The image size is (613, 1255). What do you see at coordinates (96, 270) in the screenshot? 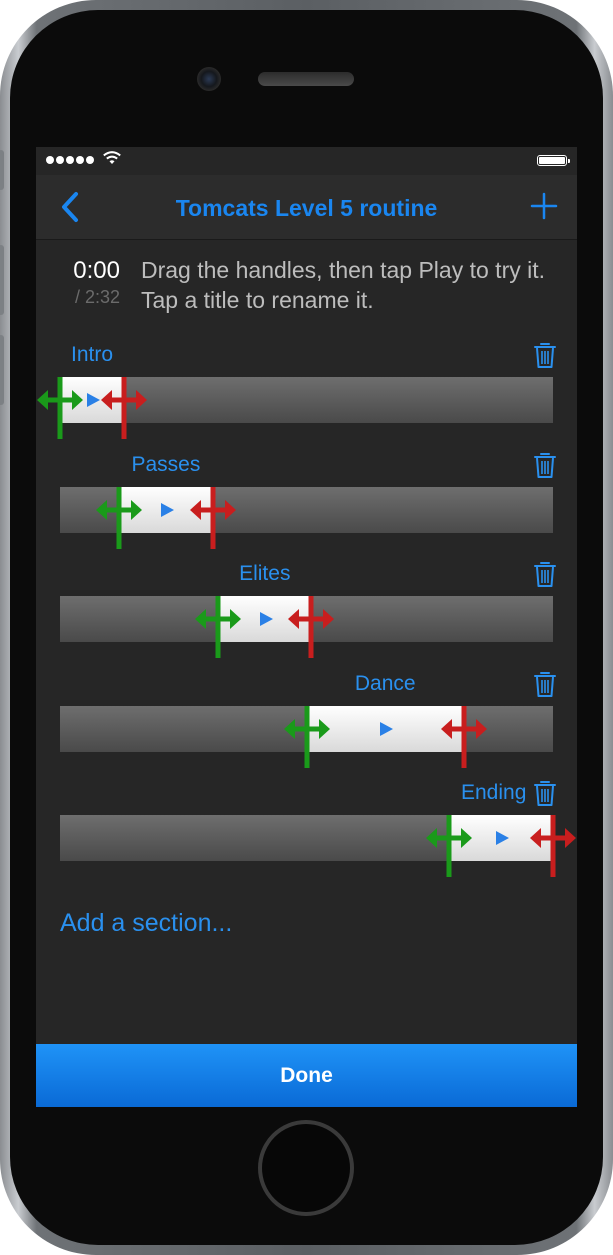
I see `current-time: 0:00` at bounding box center [96, 270].